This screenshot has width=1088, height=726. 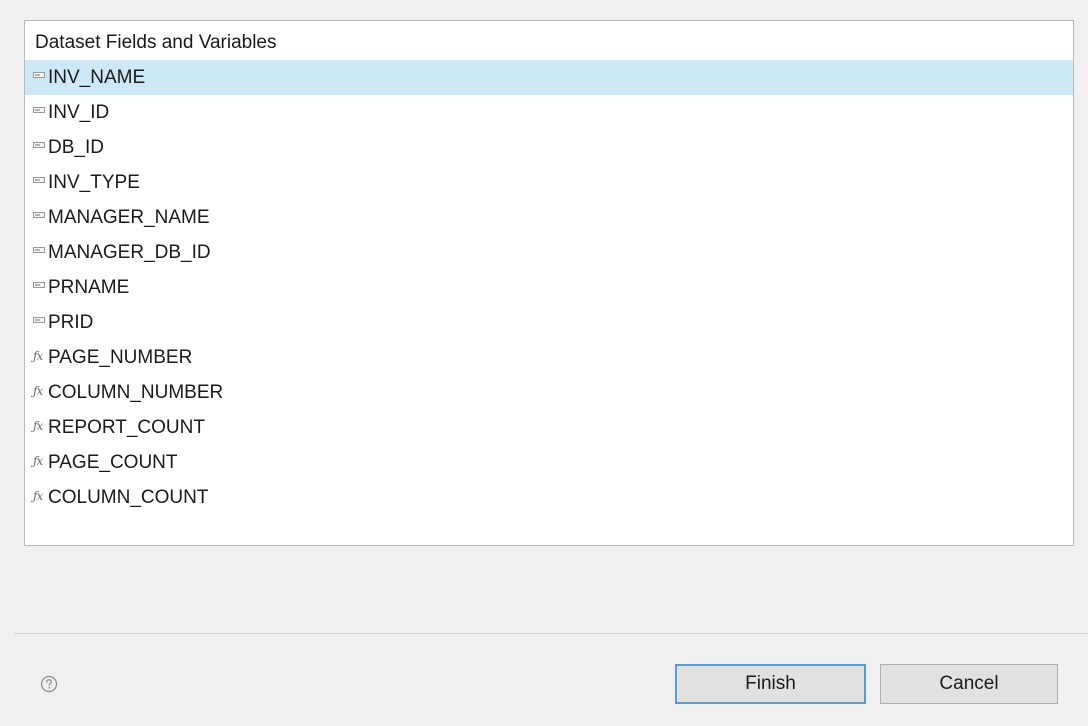 I want to click on finish-button: Finish, so click(x=770, y=684).